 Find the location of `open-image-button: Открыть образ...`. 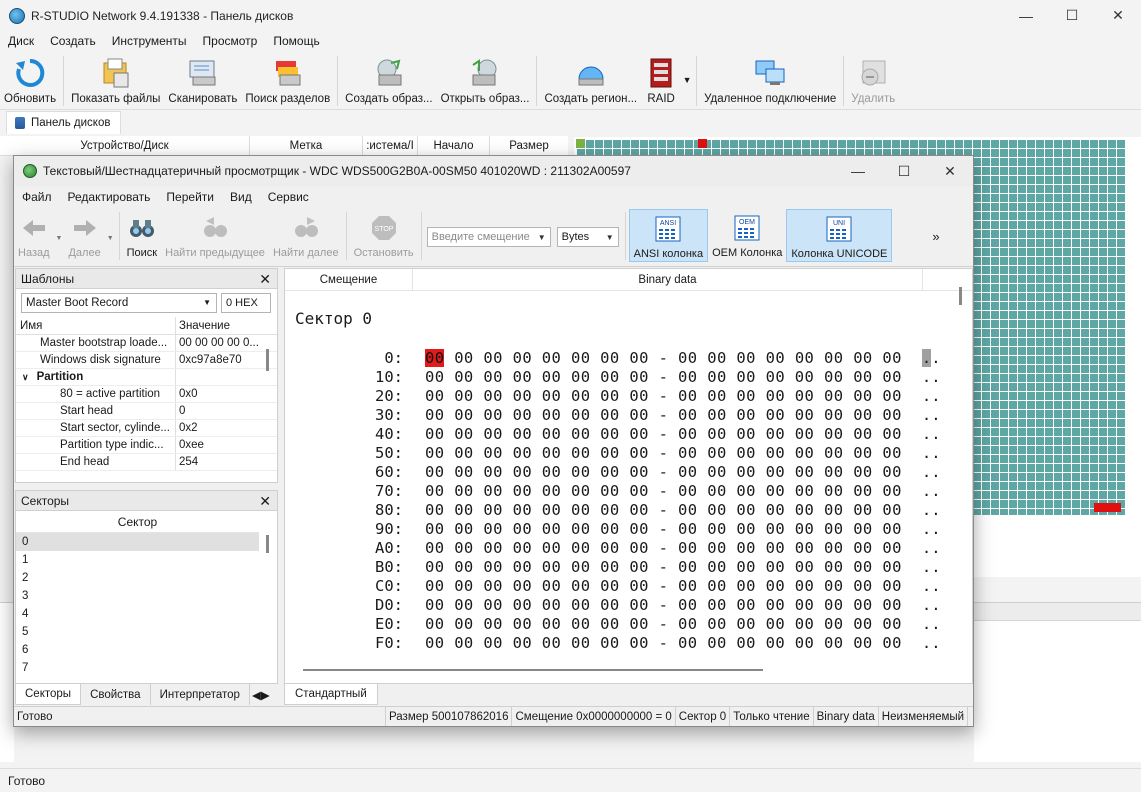

open-image-button: Открыть образ... is located at coordinates (485, 79).